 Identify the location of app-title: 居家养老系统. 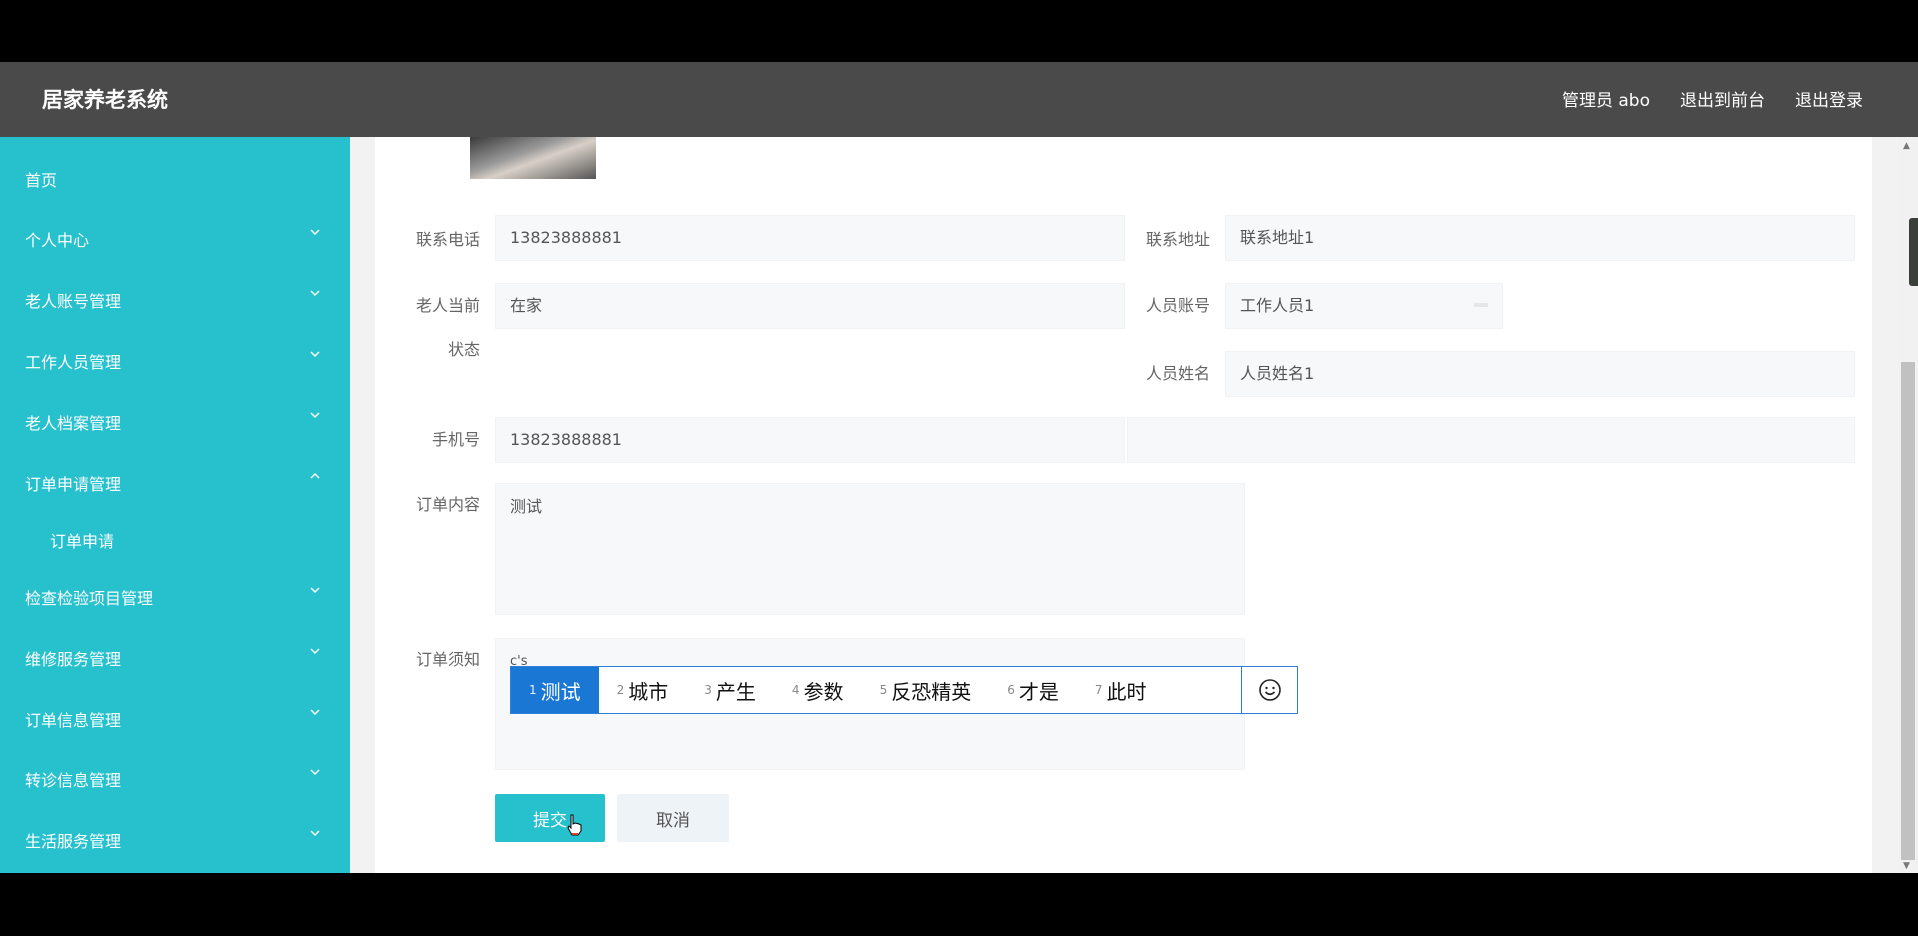
(105, 100).